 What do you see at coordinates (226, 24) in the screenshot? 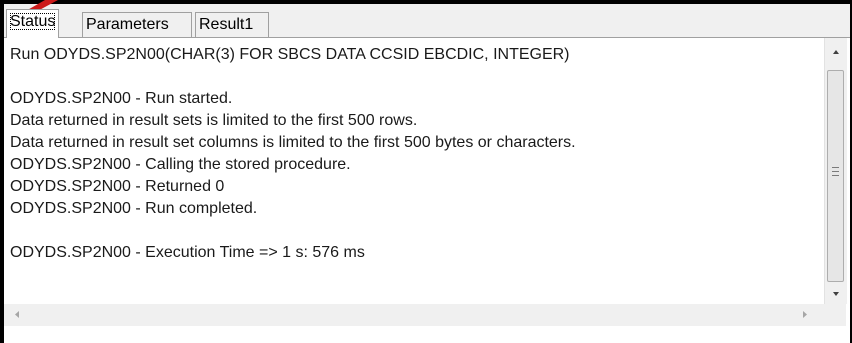
I see `tab-result1-label: Result1` at bounding box center [226, 24].